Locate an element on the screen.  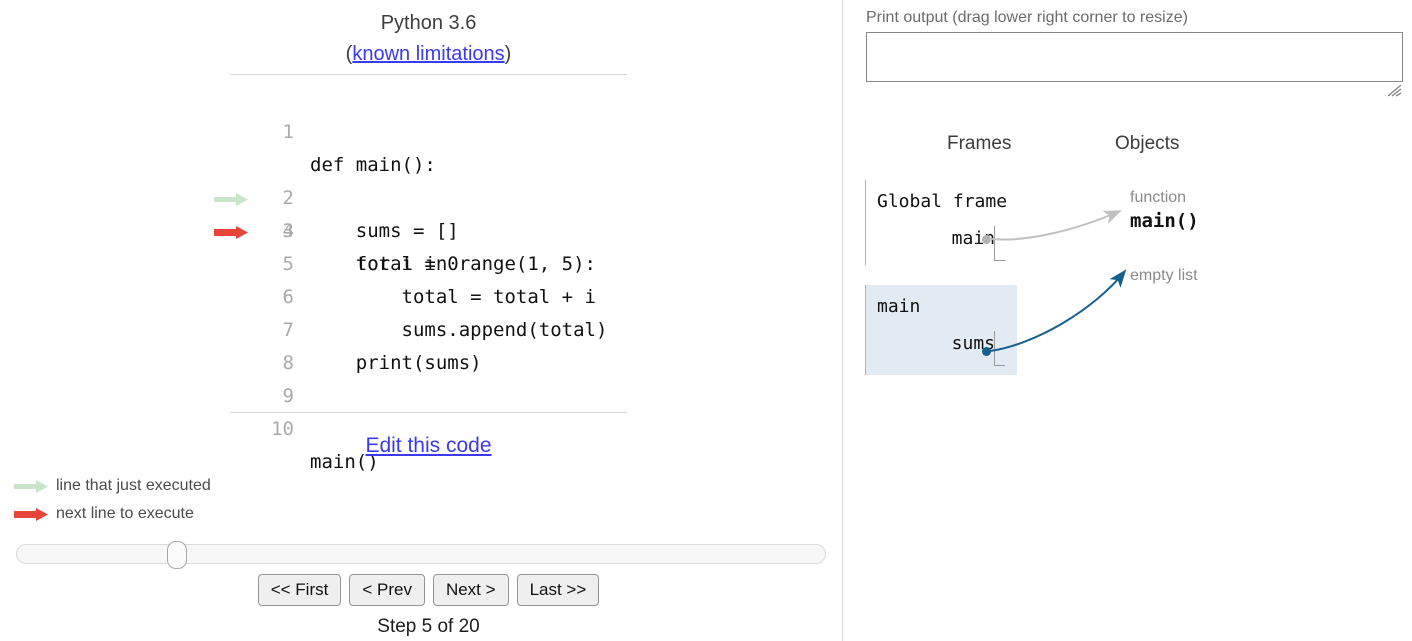
stack-frame-main: main sums is located at coordinates (941, 330).